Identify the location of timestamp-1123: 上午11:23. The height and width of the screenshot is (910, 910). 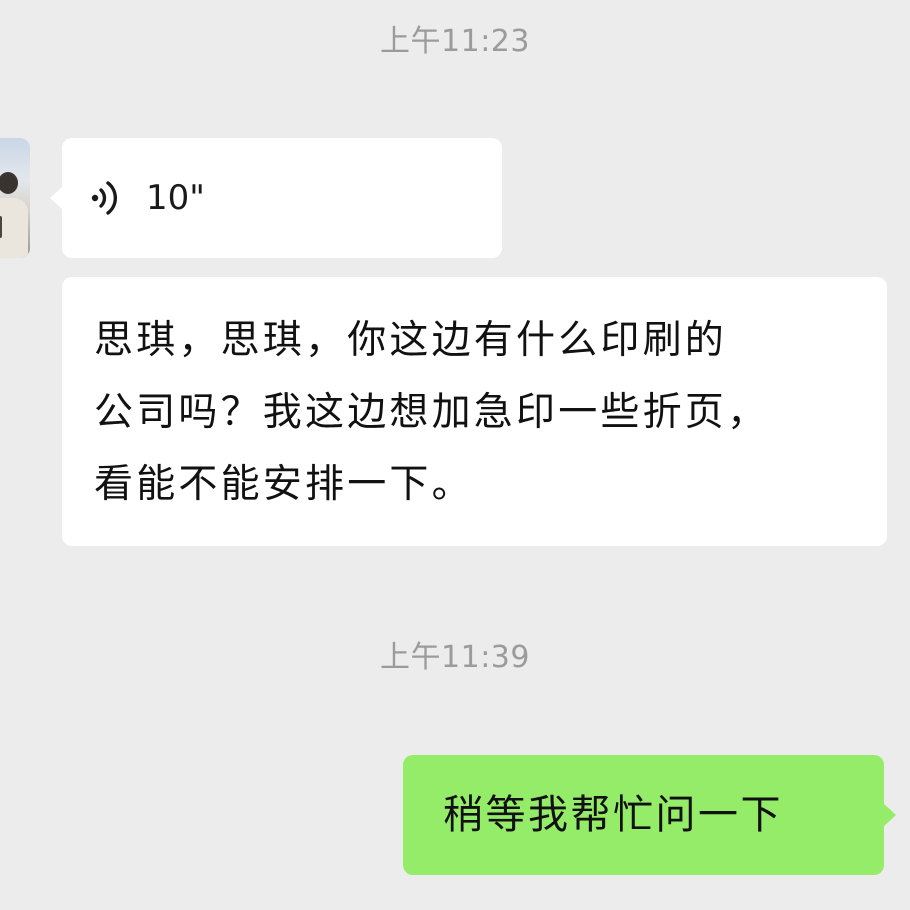
(455, 41).